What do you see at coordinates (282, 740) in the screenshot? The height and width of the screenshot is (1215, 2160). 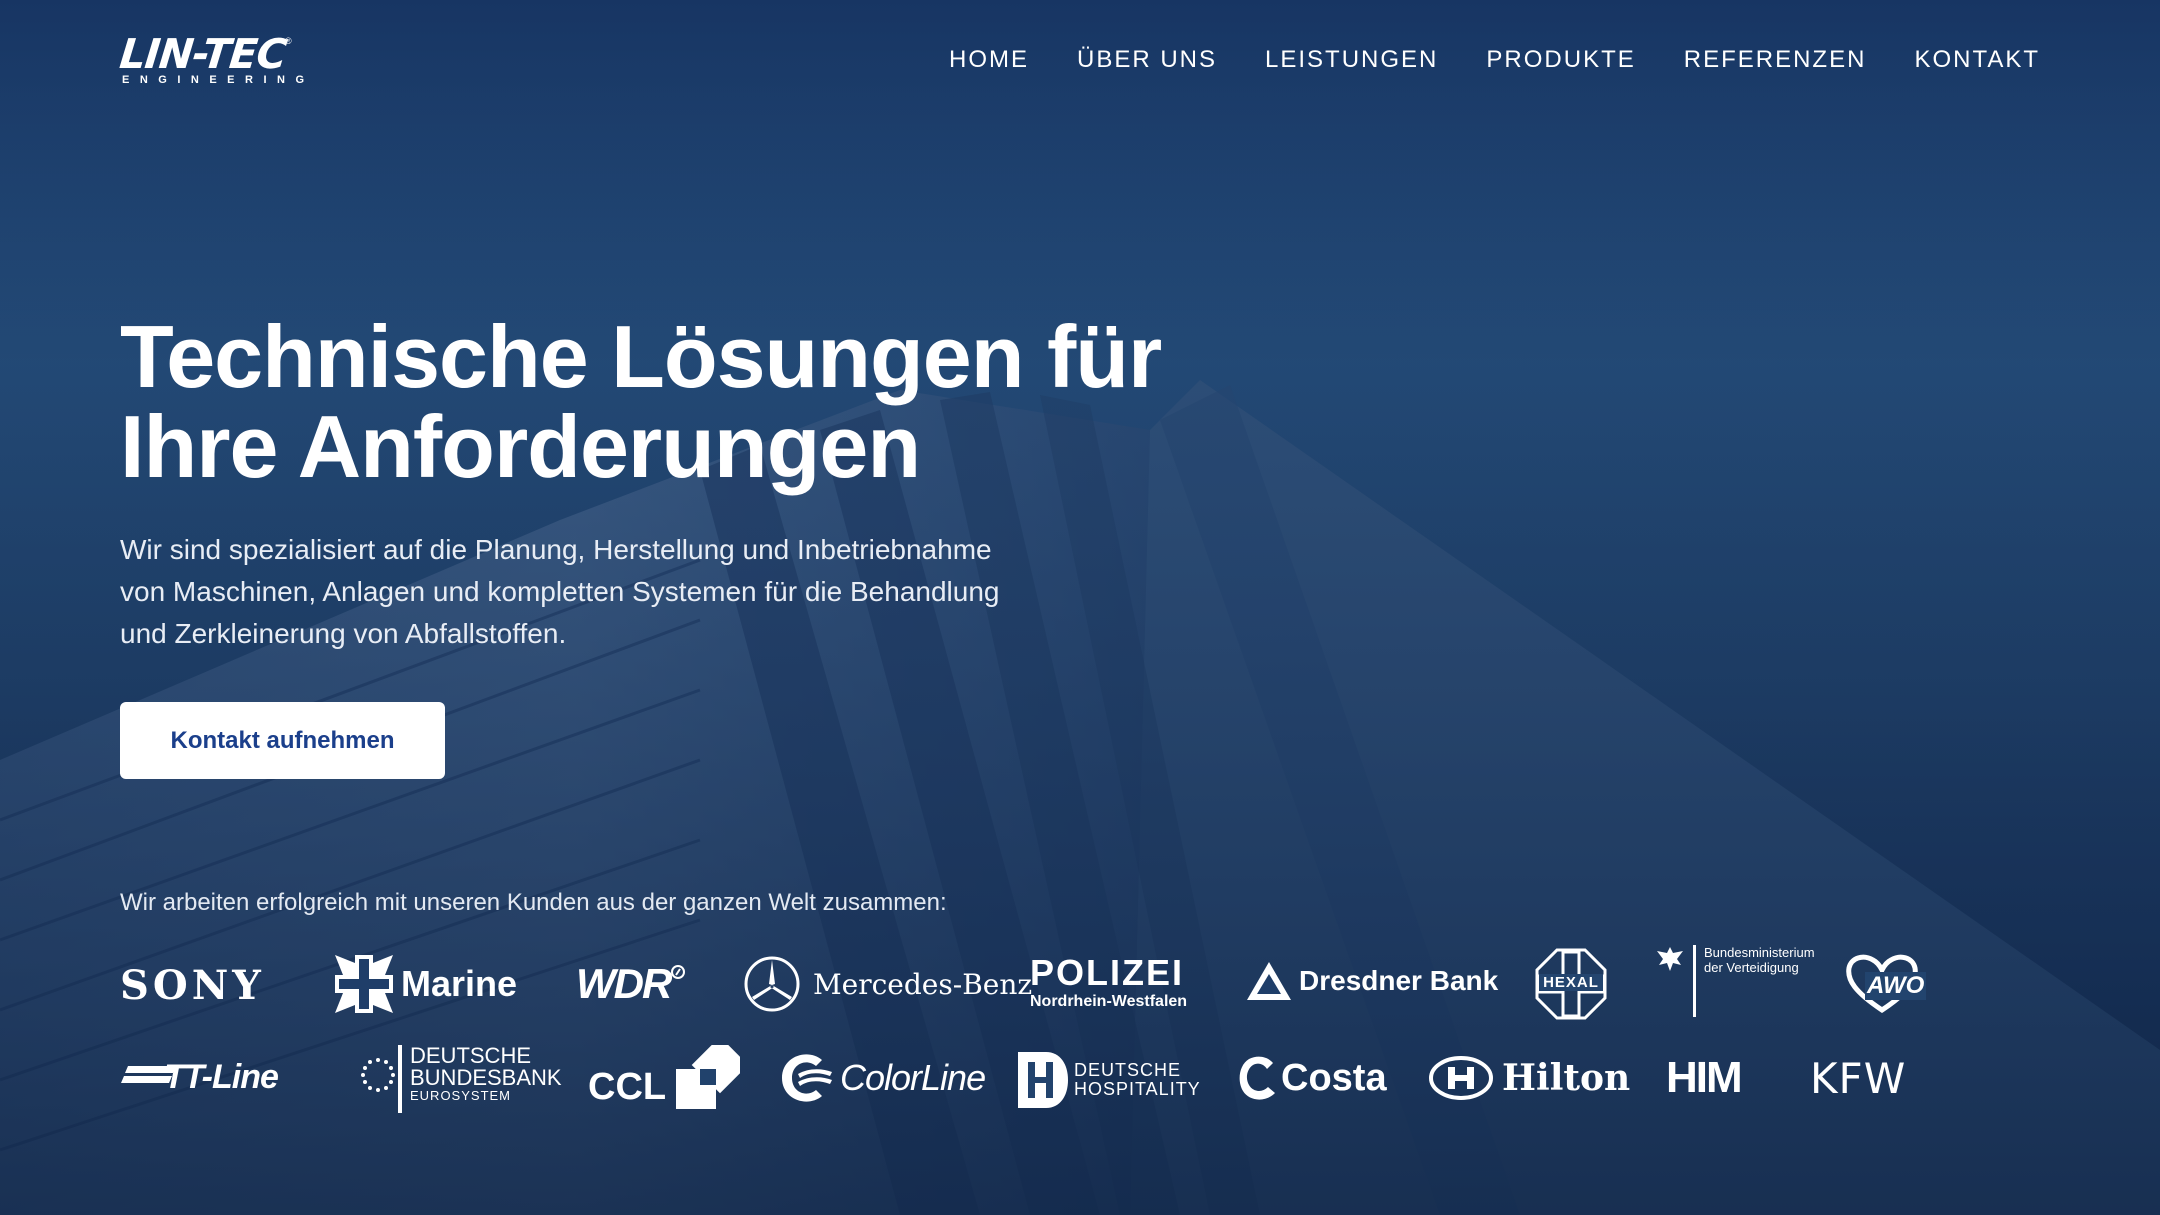 I see `contact-cta-button: Kontakt aufnehmen` at bounding box center [282, 740].